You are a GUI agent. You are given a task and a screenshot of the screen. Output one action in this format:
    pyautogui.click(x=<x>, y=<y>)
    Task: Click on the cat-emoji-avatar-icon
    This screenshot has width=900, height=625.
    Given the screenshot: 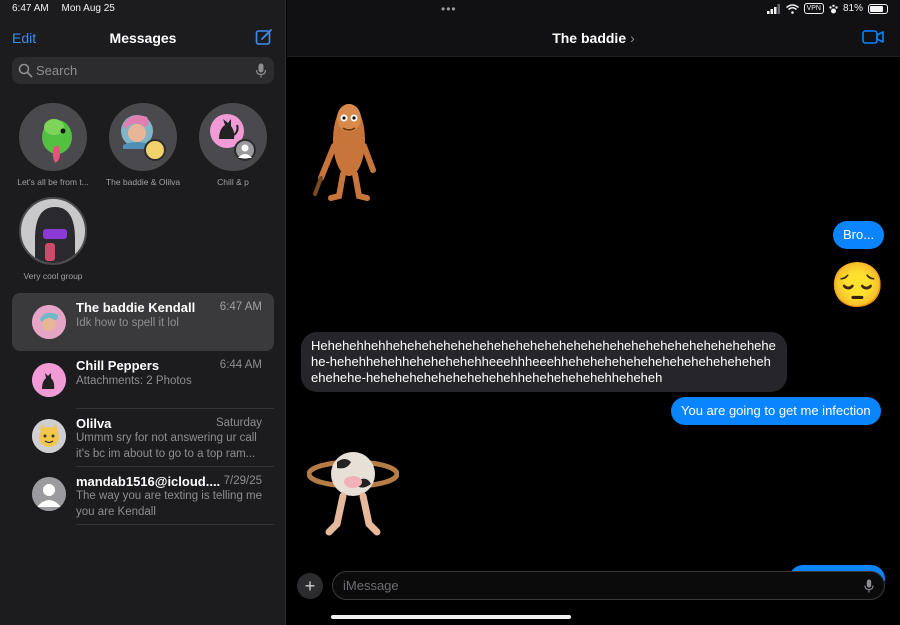 What is the action you would take?
    pyautogui.click(x=49, y=436)
    